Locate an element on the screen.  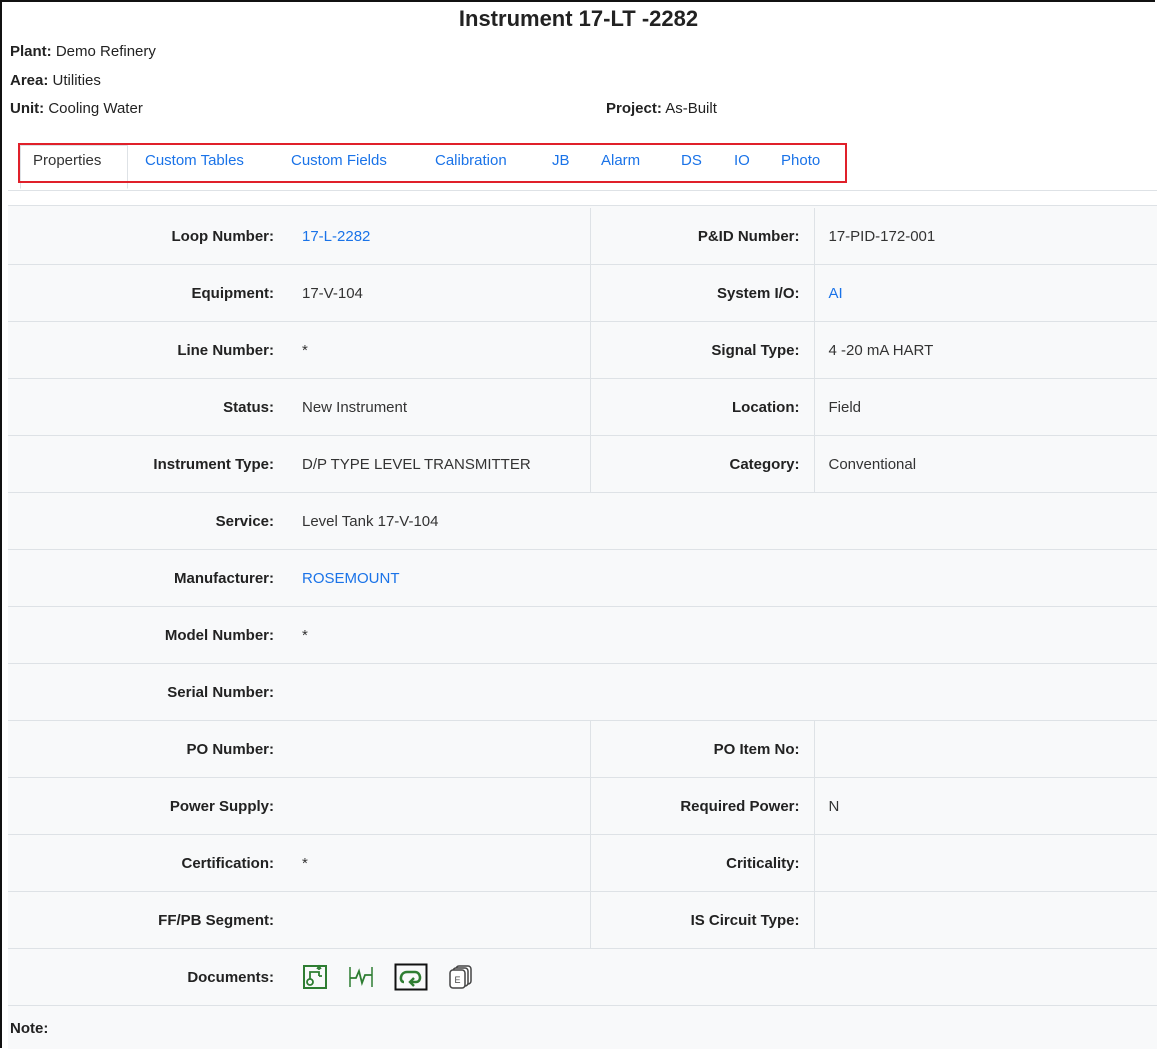
model-number-label: Model Number: is located at coordinates (148, 635).